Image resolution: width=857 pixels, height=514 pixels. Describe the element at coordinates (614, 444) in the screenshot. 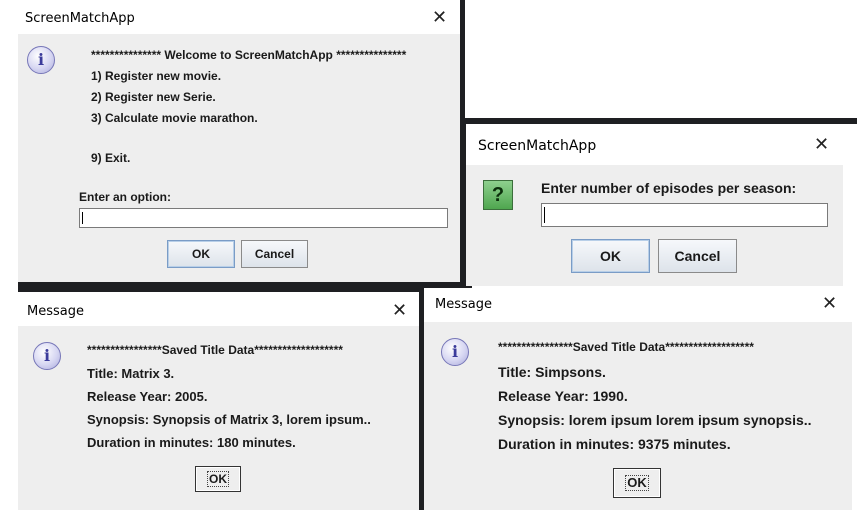

I see `duration-line: Duration in minutes: 9375 minutes.` at that location.